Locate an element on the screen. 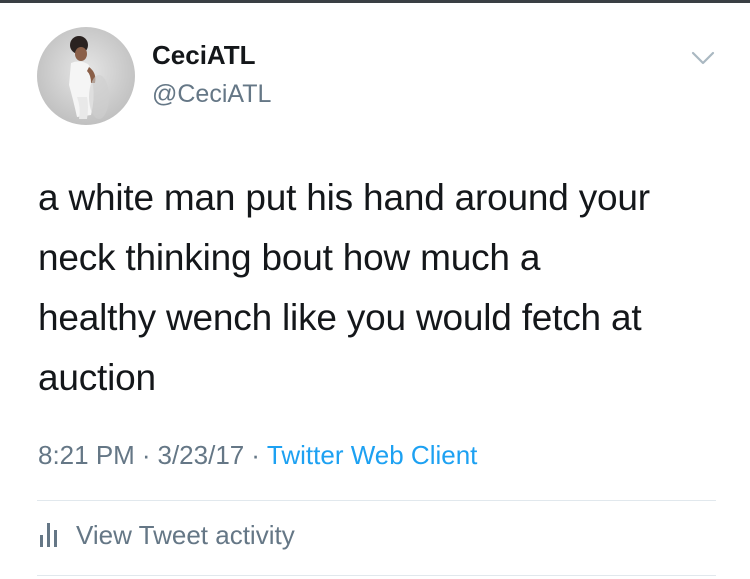  display-name: CeciATL is located at coordinates (204, 55).